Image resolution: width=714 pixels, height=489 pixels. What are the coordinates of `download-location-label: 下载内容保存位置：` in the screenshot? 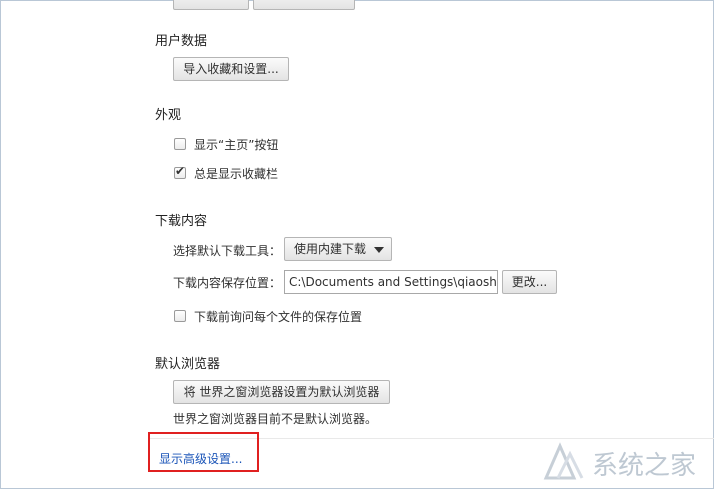 It's located at (227, 283).